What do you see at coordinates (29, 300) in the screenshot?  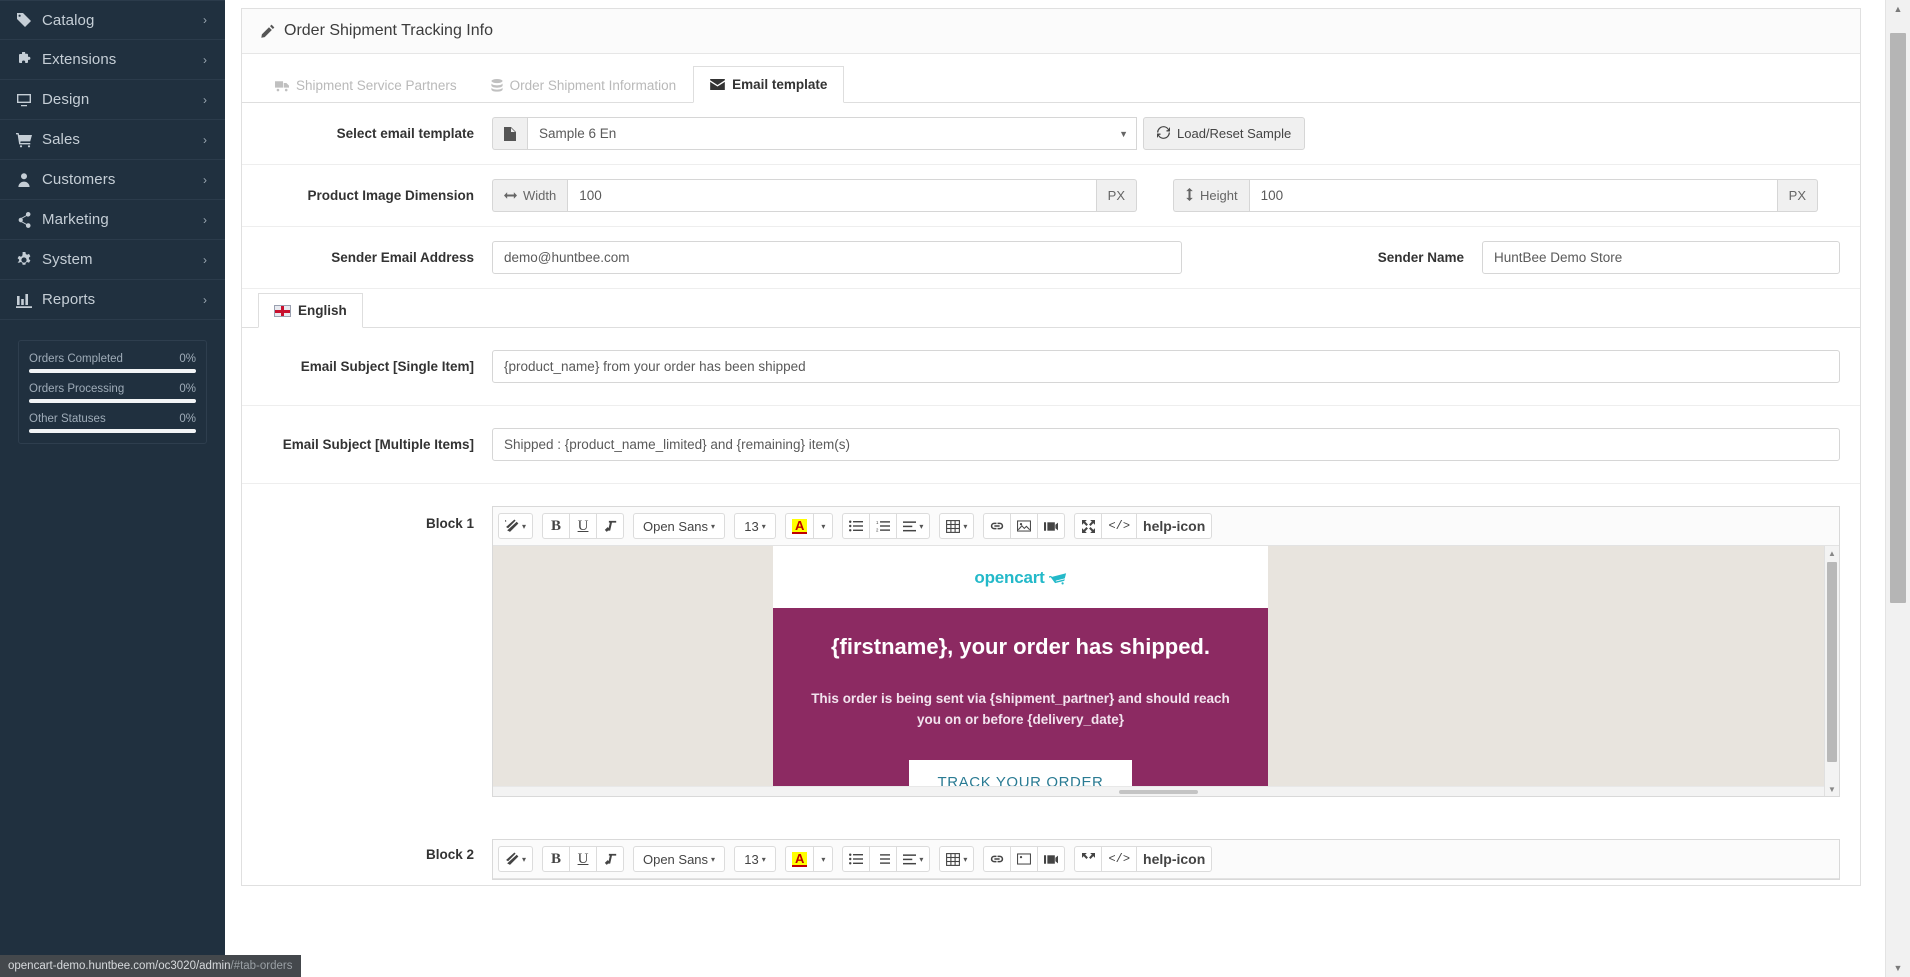 I see `bar-chart-icon` at bounding box center [29, 300].